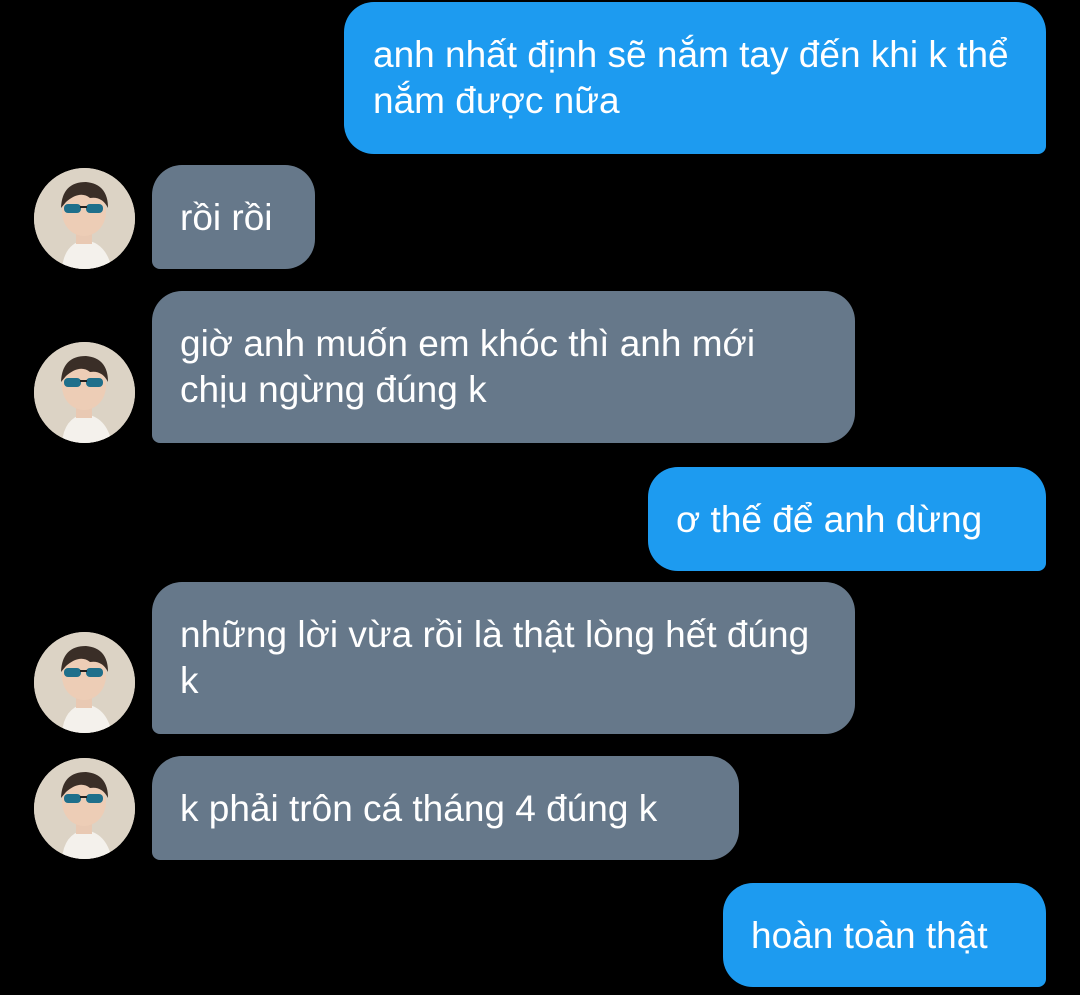 This screenshot has height=995, width=1080. Describe the element at coordinates (226, 217) in the screenshot. I see `message-text: rồi rồi` at that location.